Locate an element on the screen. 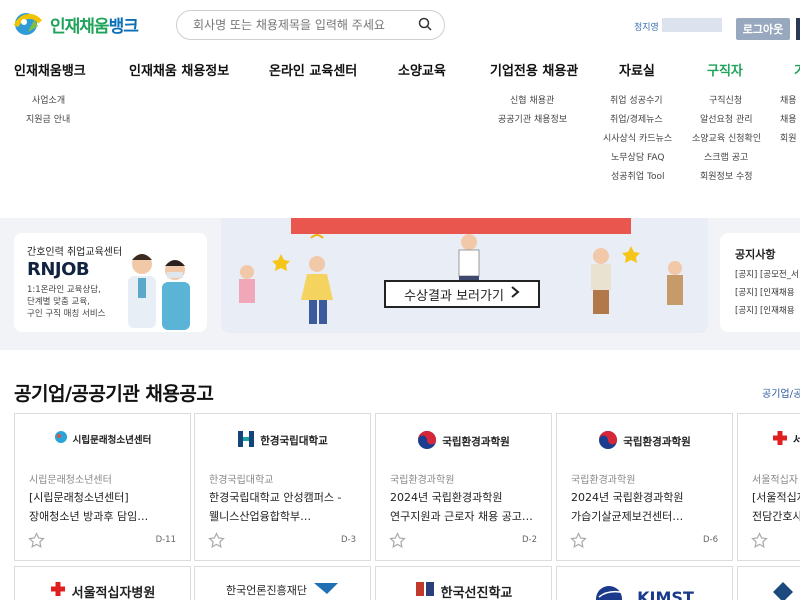 The width and height of the screenshot is (800, 600). job-card: 한국선진학교 is located at coordinates (463, 583).